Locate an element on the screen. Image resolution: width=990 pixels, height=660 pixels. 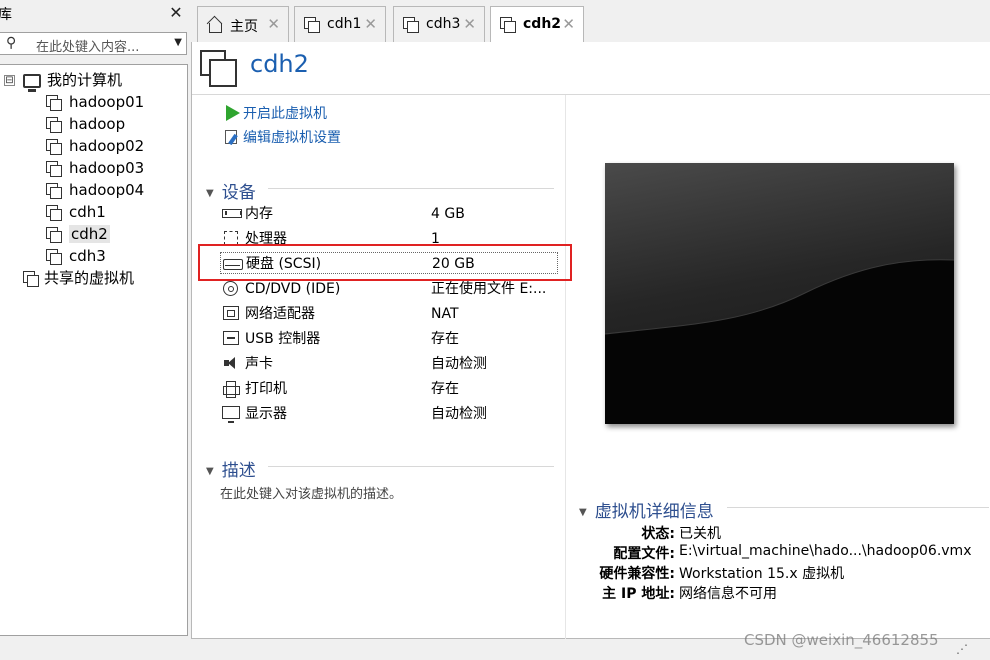
edit-settings-icon is located at coordinates (232, 137).